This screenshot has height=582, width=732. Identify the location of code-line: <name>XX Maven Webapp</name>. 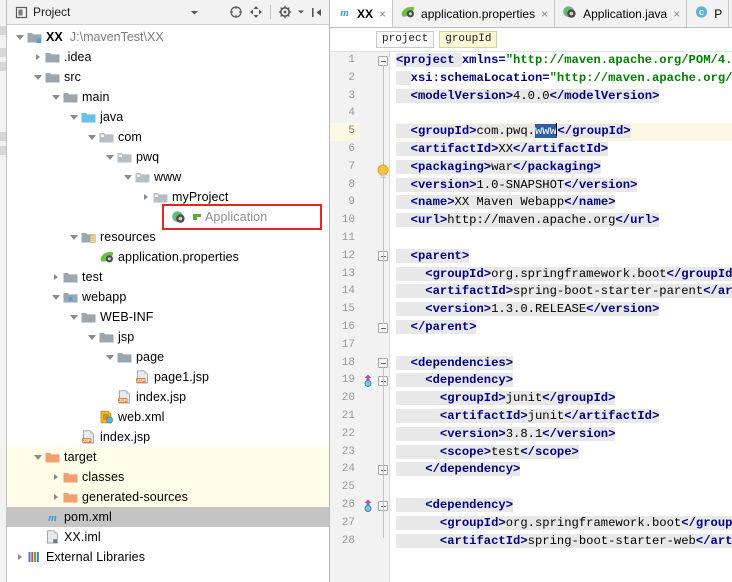
(564, 203).